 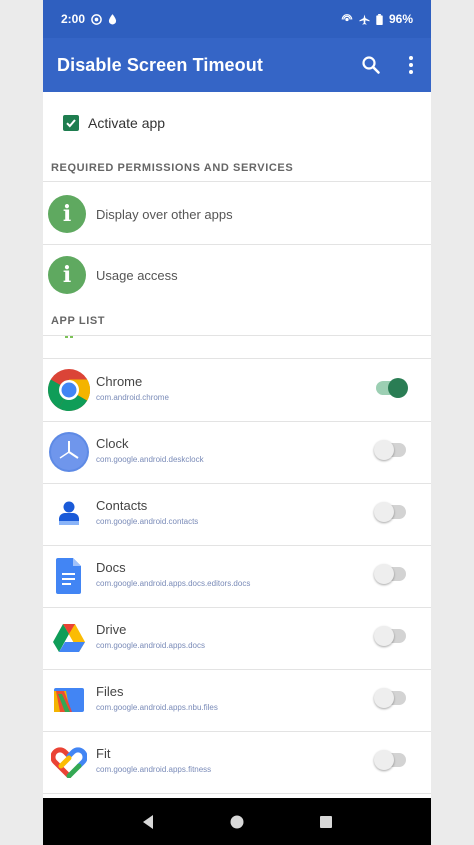 I want to click on more-vert-icon, so click(x=411, y=65).